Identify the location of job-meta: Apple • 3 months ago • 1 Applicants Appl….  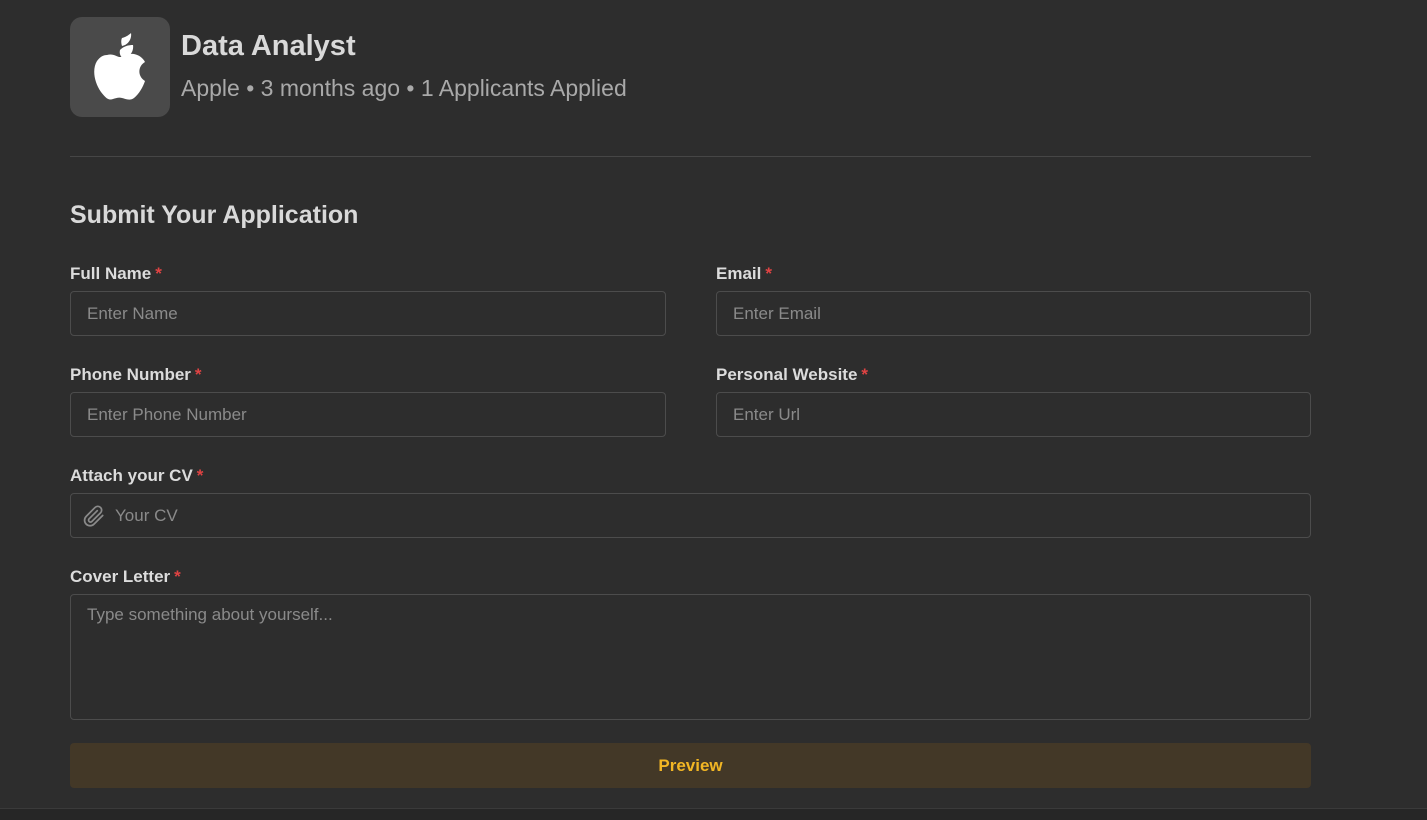
(404, 88).